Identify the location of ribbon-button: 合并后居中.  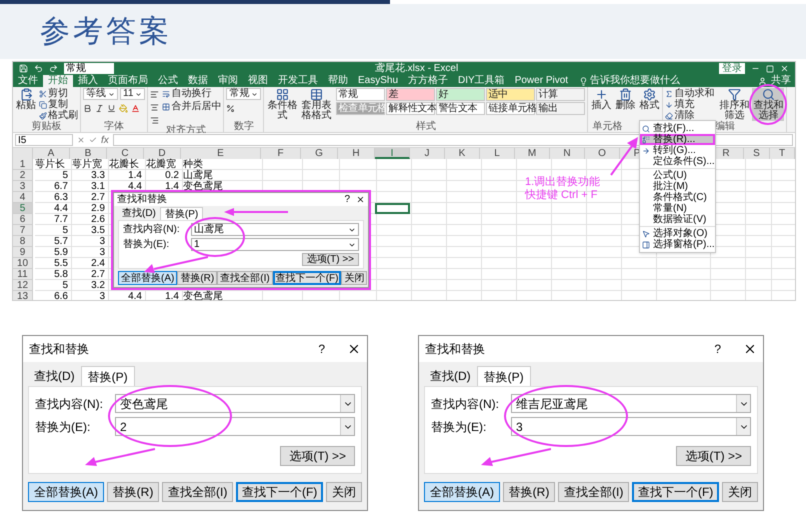
(192, 106).